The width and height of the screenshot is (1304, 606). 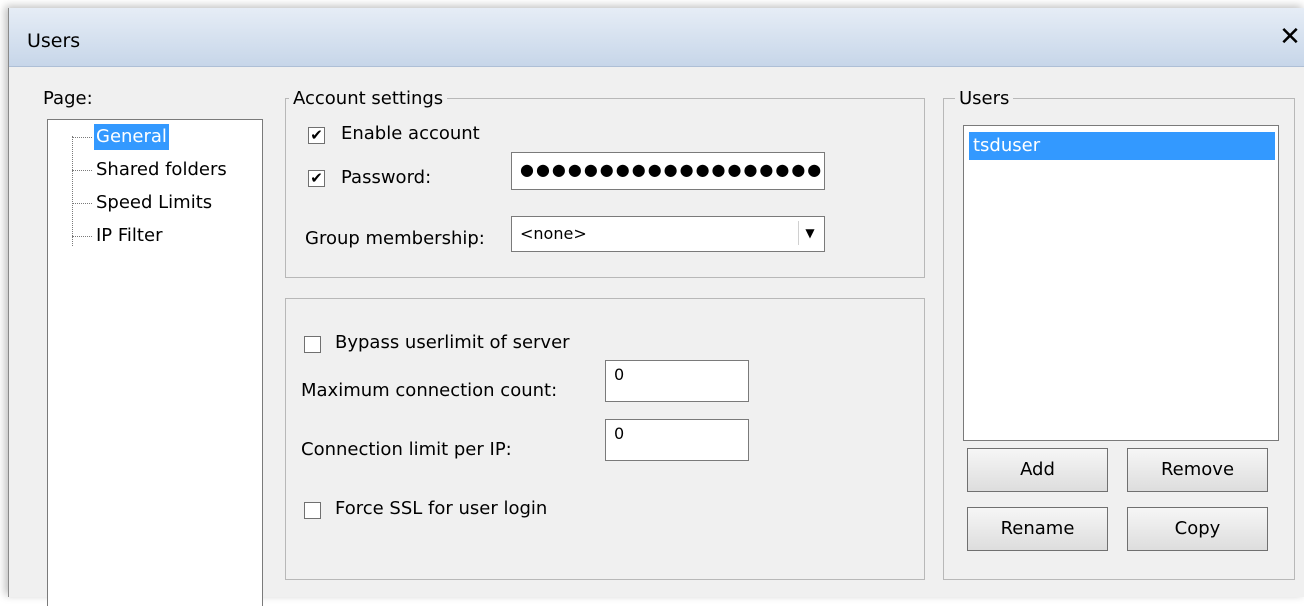 What do you see at coordinates (809, 233) in the screenshot?
I see `chevron-down-icon: ▼` at bounding box center [809, 233].